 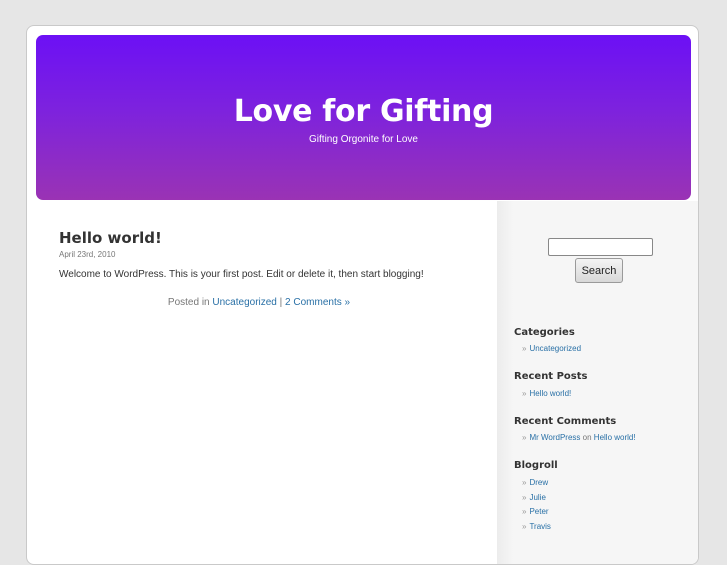 I want to click on blogroll-link-peter: Peter, so click(x=538, y=511).